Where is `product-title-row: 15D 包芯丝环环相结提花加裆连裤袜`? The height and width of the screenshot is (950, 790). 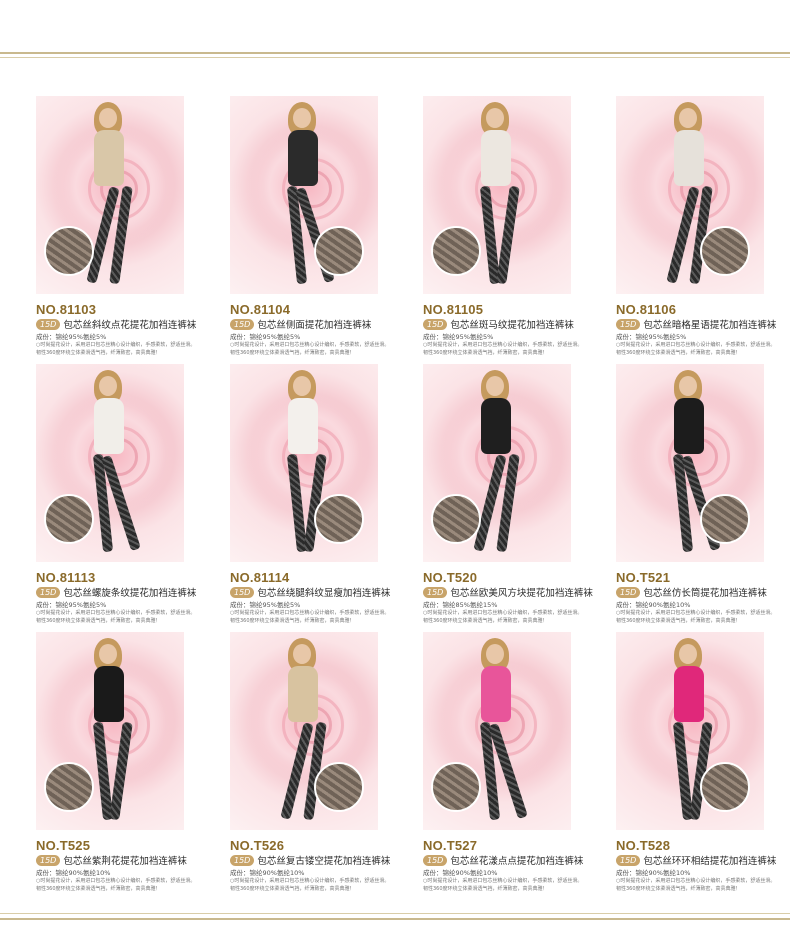
product-title-row: 15D 包芯丝环环相结提花加裆连裤袜 is located at coordinates (696, 860).